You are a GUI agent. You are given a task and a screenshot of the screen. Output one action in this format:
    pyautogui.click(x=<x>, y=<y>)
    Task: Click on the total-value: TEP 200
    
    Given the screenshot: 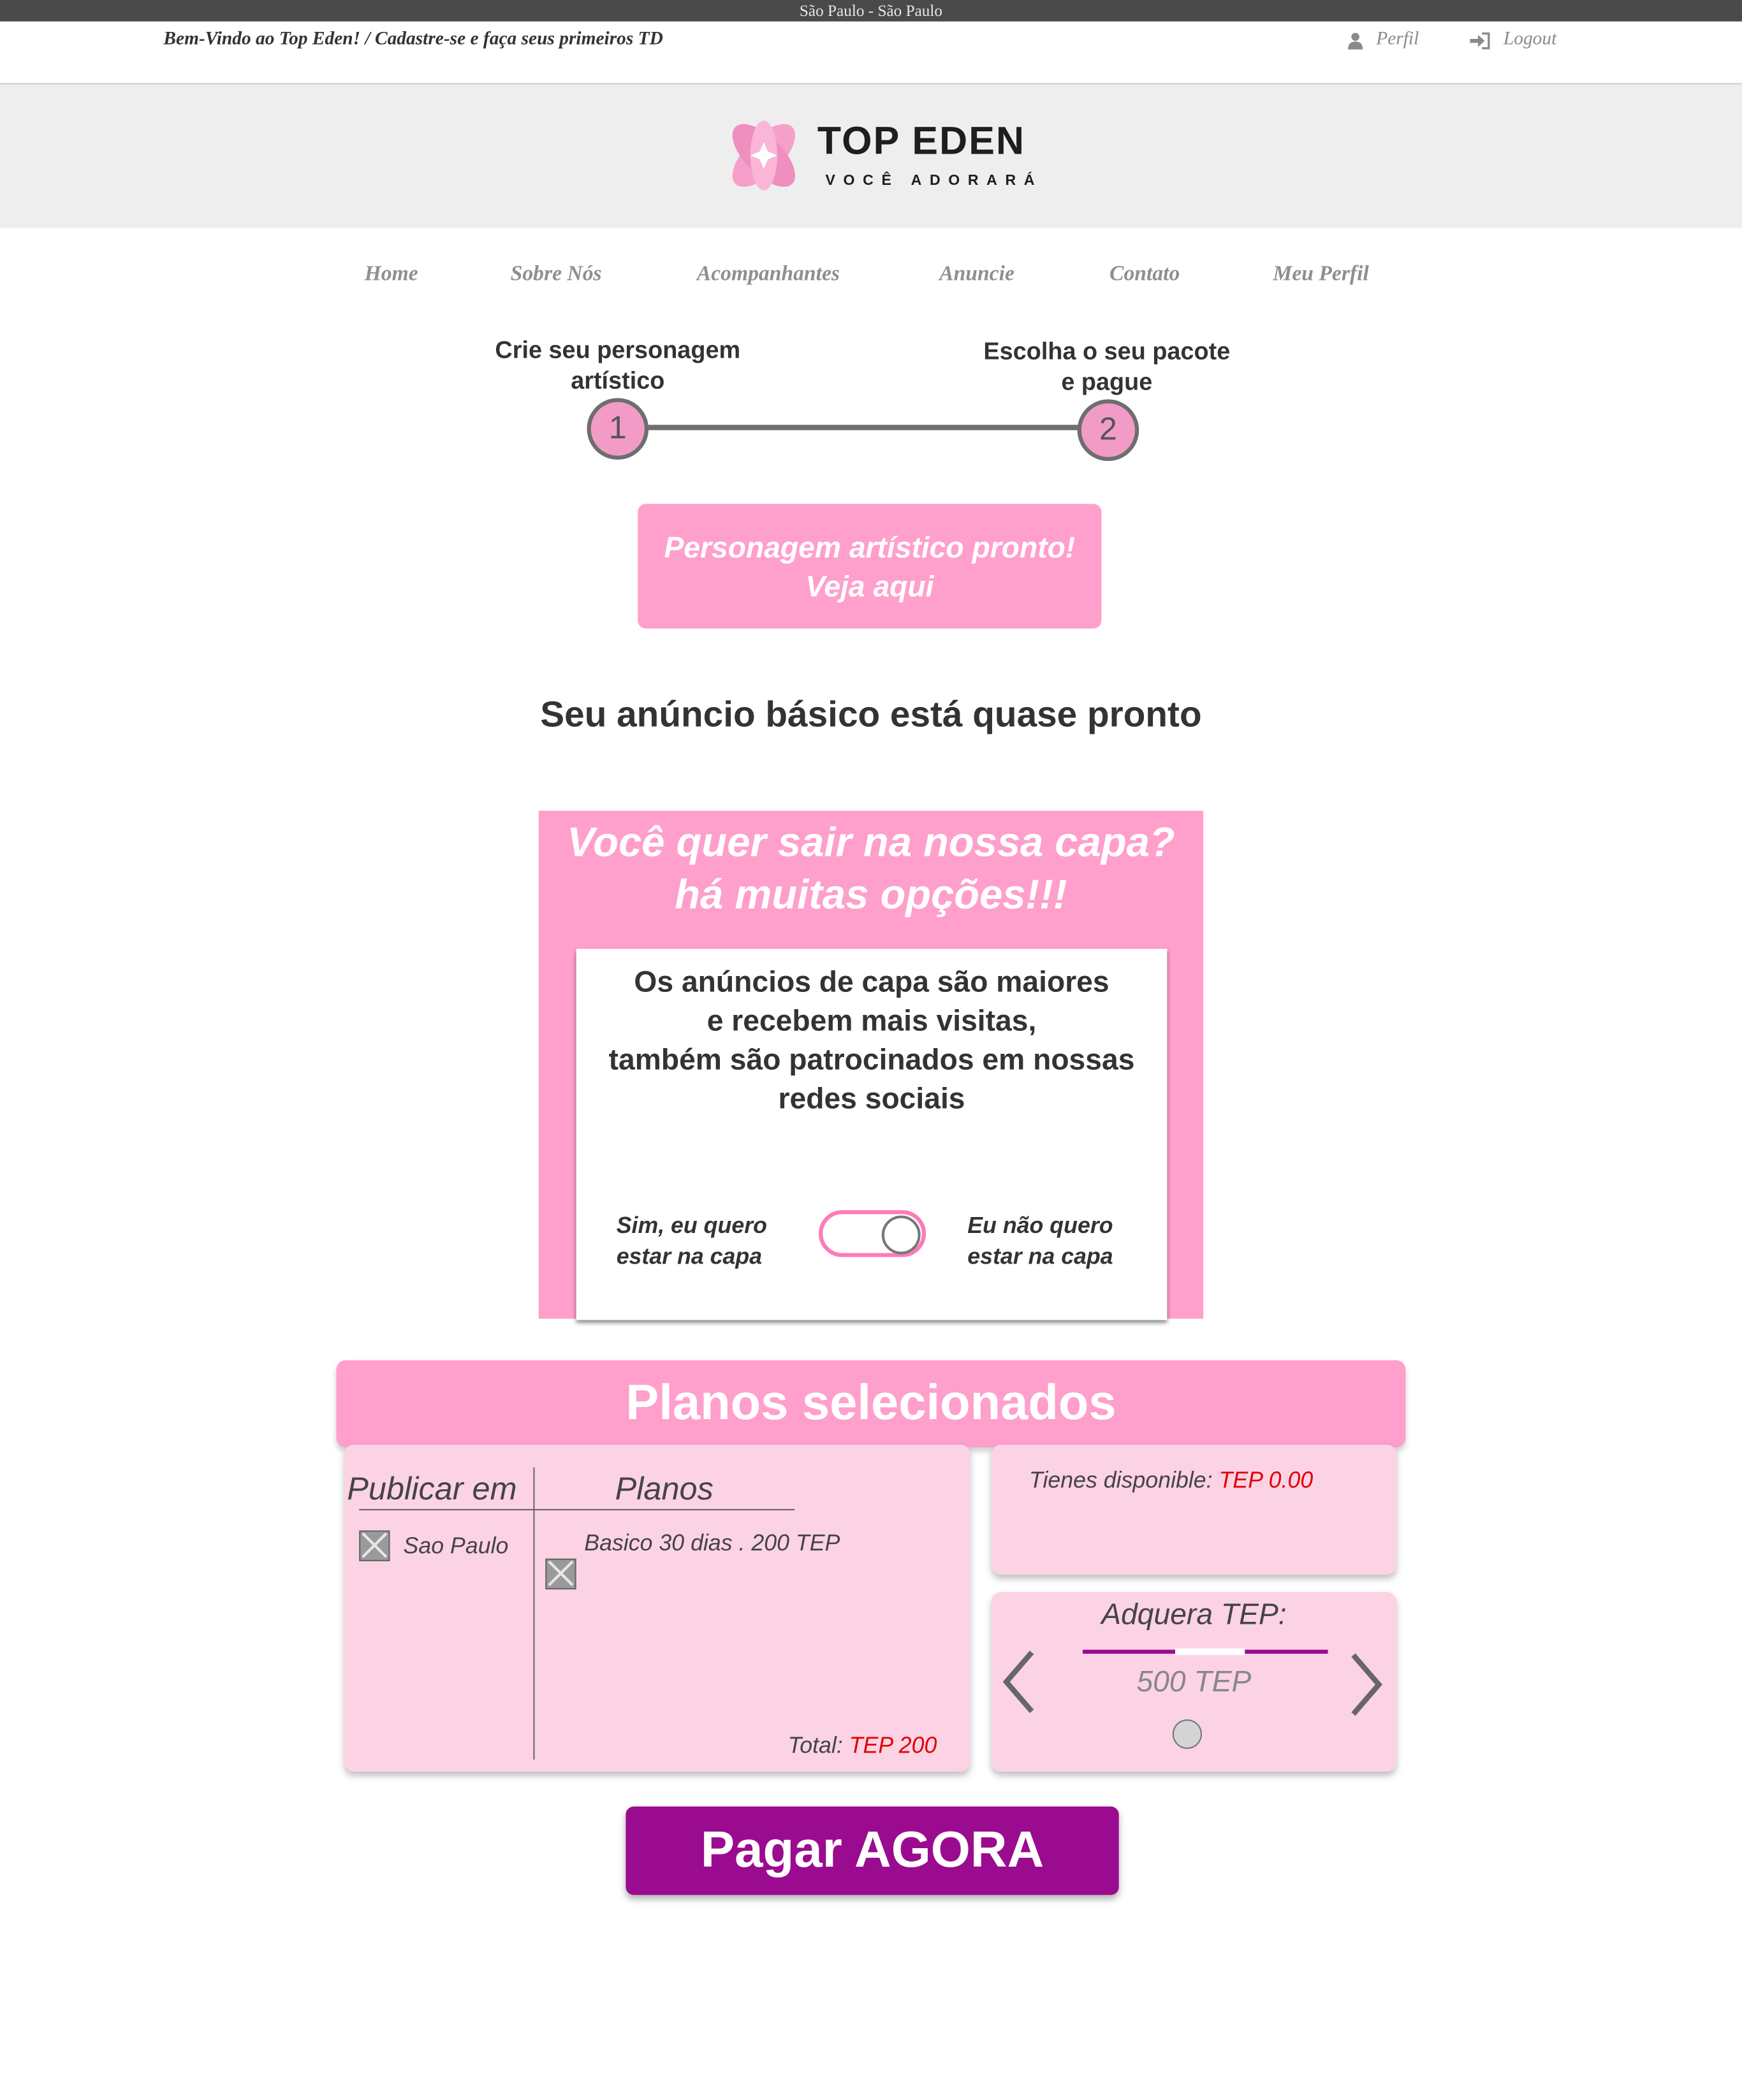 What is the action you would take?
    pyautogui.click(x=893, y=1745)
    